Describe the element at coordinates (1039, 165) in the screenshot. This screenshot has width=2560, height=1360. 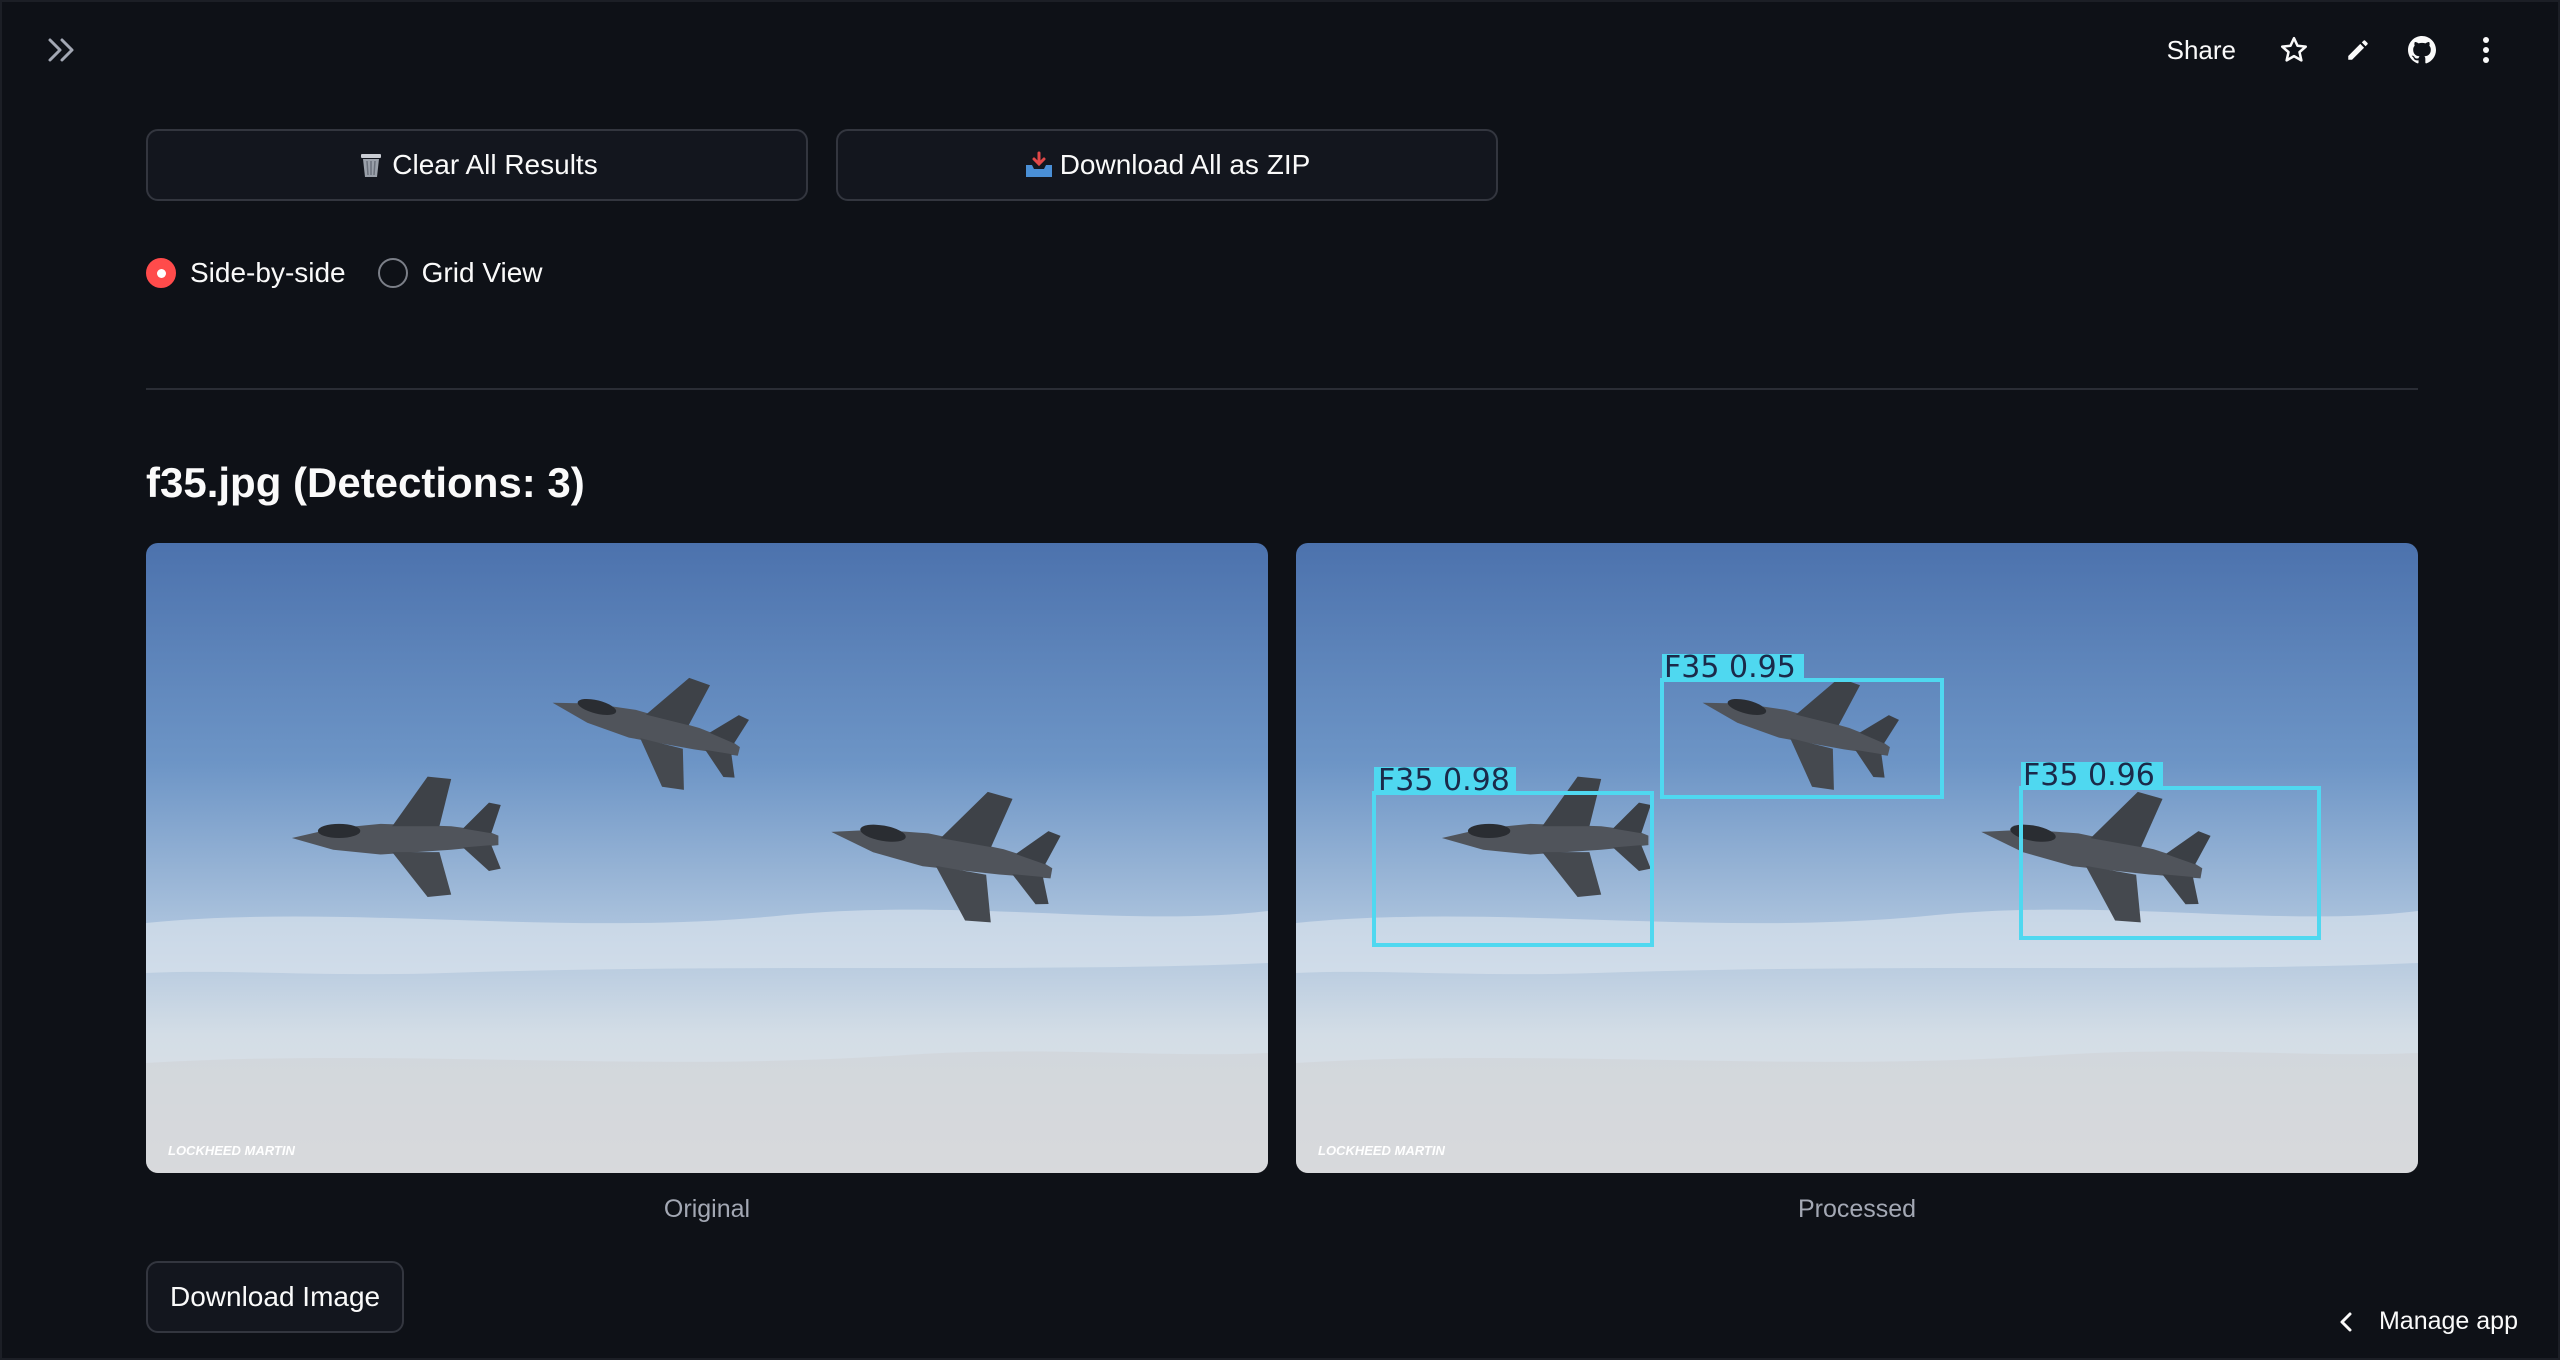
I see `inbox-tray-icon` at that location.